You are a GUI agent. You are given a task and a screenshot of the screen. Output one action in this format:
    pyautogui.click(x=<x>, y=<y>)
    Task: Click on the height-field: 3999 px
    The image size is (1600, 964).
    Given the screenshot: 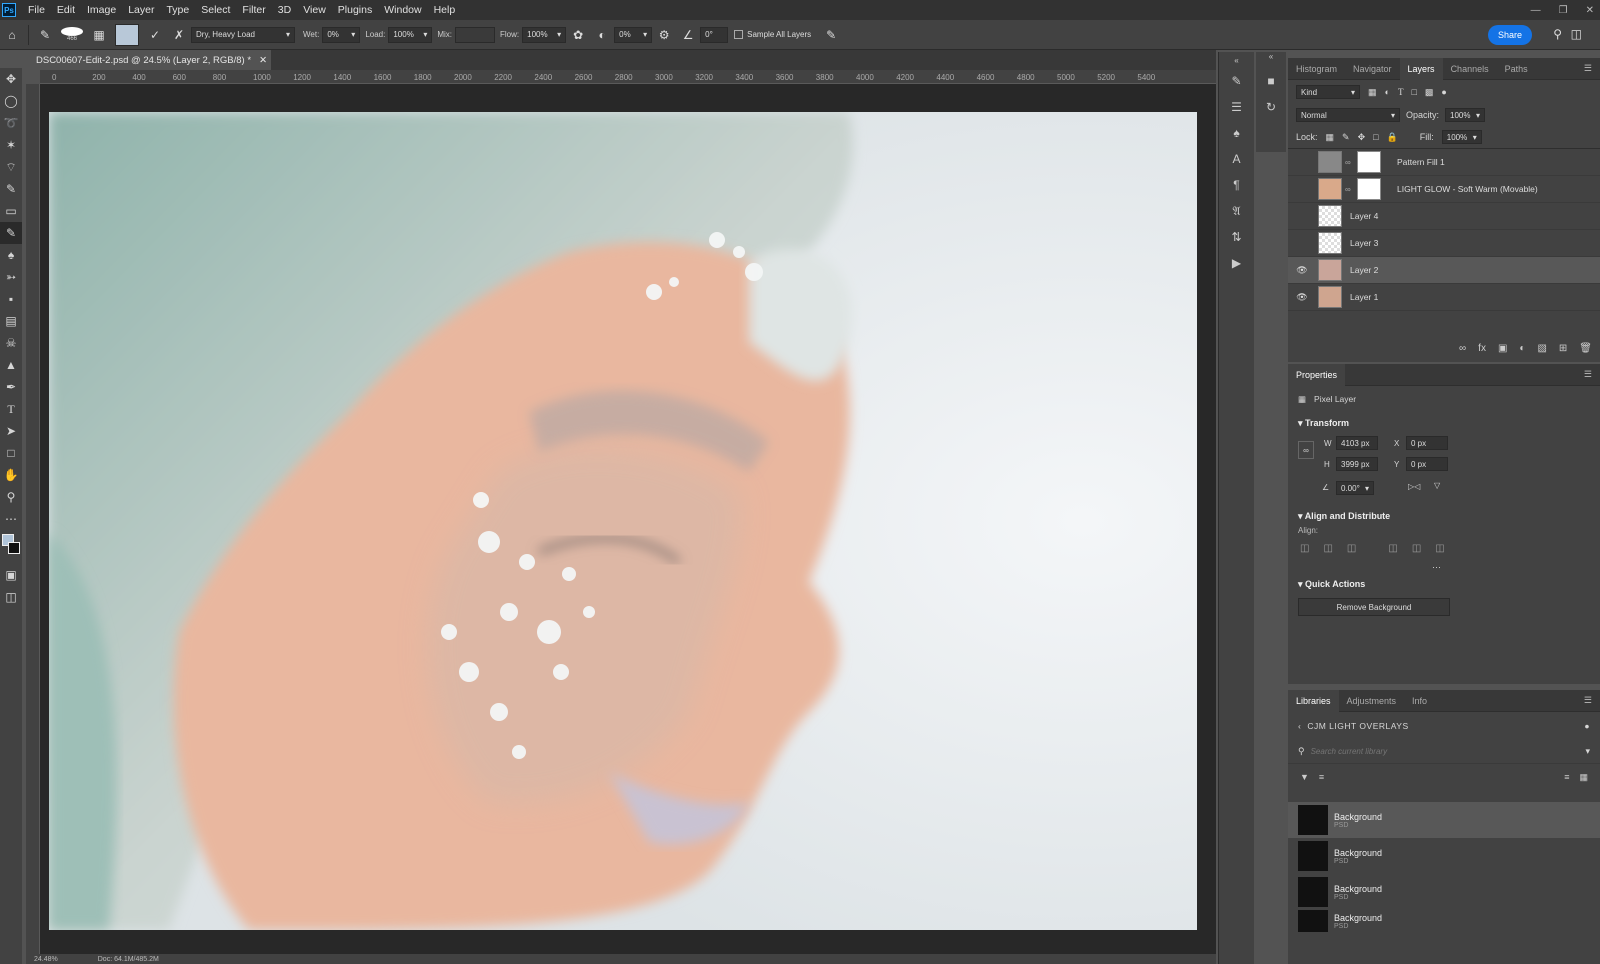 What is the action you would take?
    pyautogui.click(x=1357, y=464)
    